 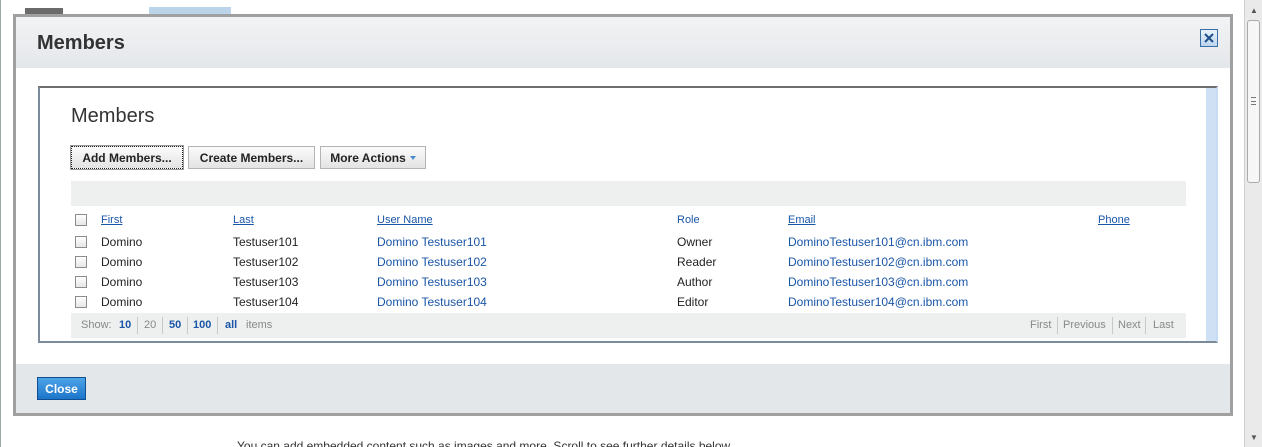 What do you see at coordinates (81, 220) in the screenshot?
I see `select-all-checkbox` at bounding box center [81, 220].